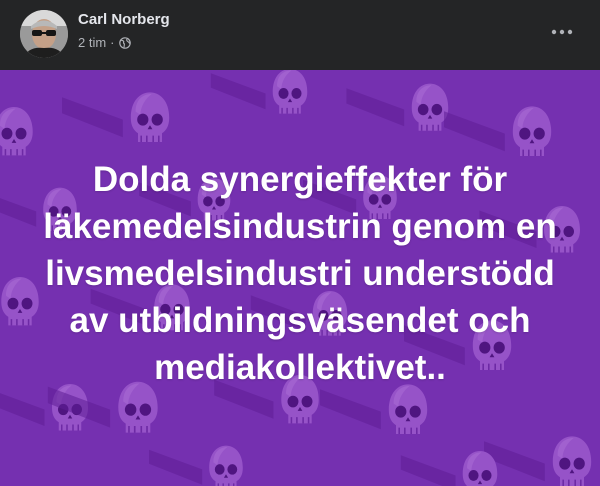  What do you see at coordinates (300, 320) in the screenshot?
I see `headline-line: av utbildningsväsendet och` at bounding box center [300, 320].